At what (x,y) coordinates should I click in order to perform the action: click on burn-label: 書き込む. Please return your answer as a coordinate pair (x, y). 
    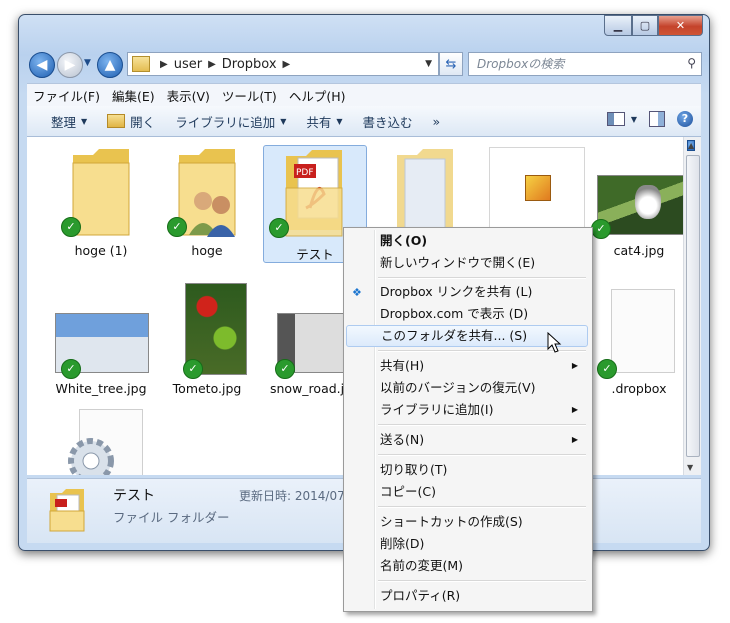
    Looking at the image, I should click on (387, 122).